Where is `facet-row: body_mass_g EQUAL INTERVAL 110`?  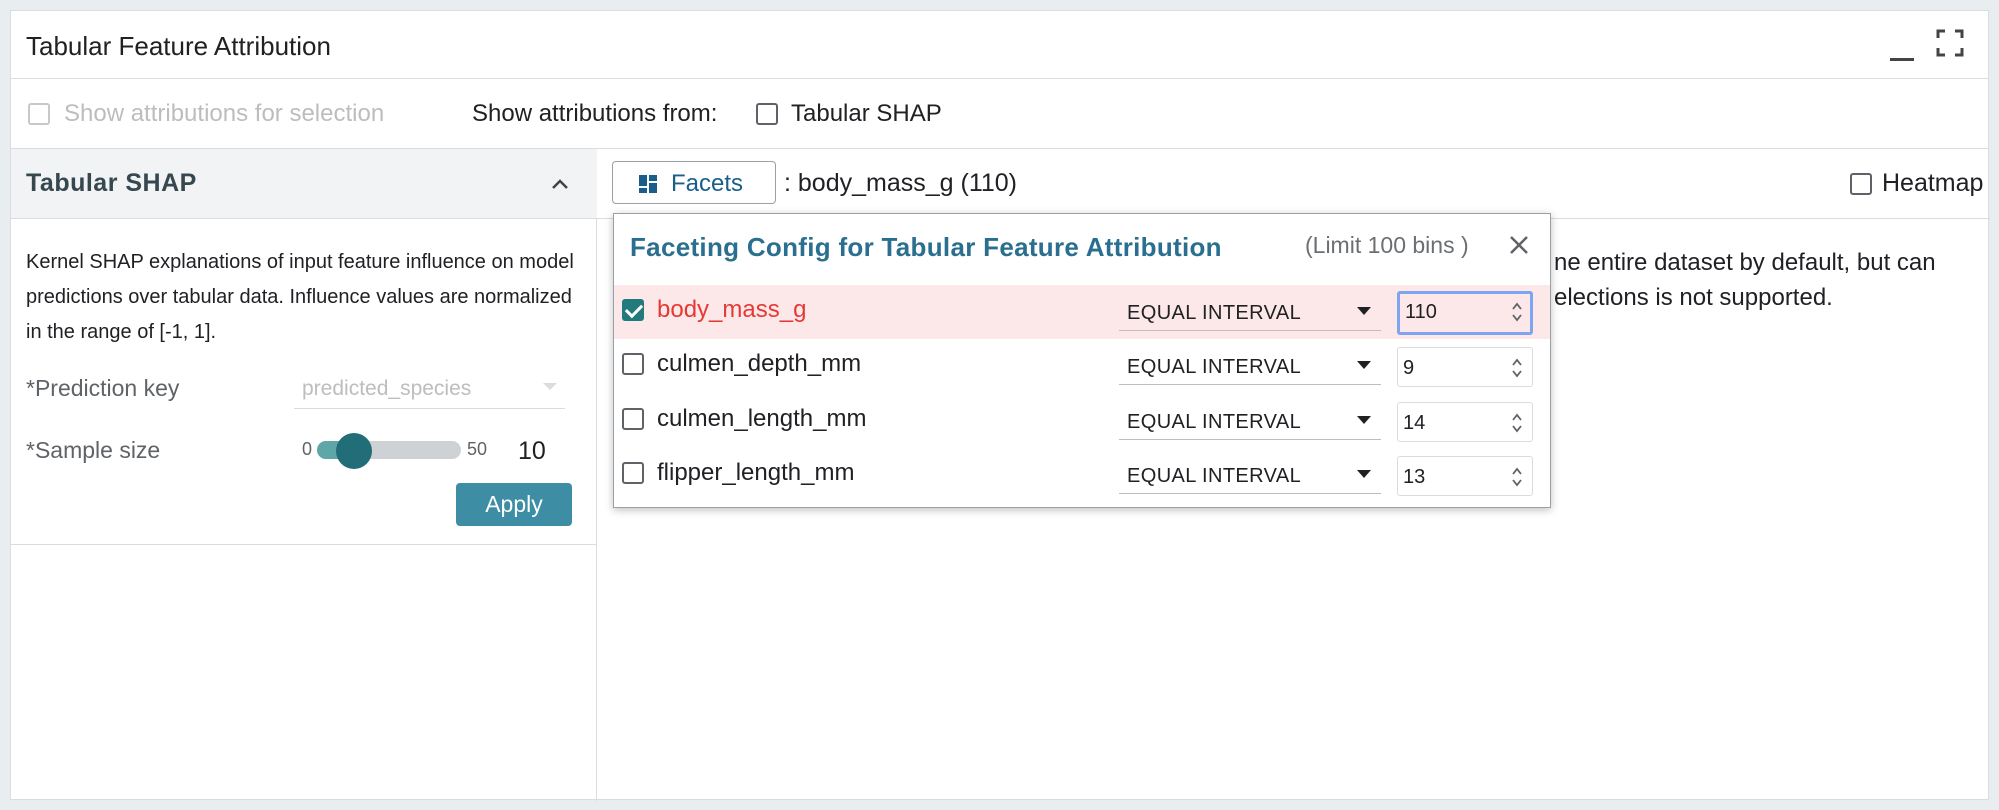
facet-row: body_mass_g EQUAL INTERVAL 110 is located at coordinates (1082, 312).